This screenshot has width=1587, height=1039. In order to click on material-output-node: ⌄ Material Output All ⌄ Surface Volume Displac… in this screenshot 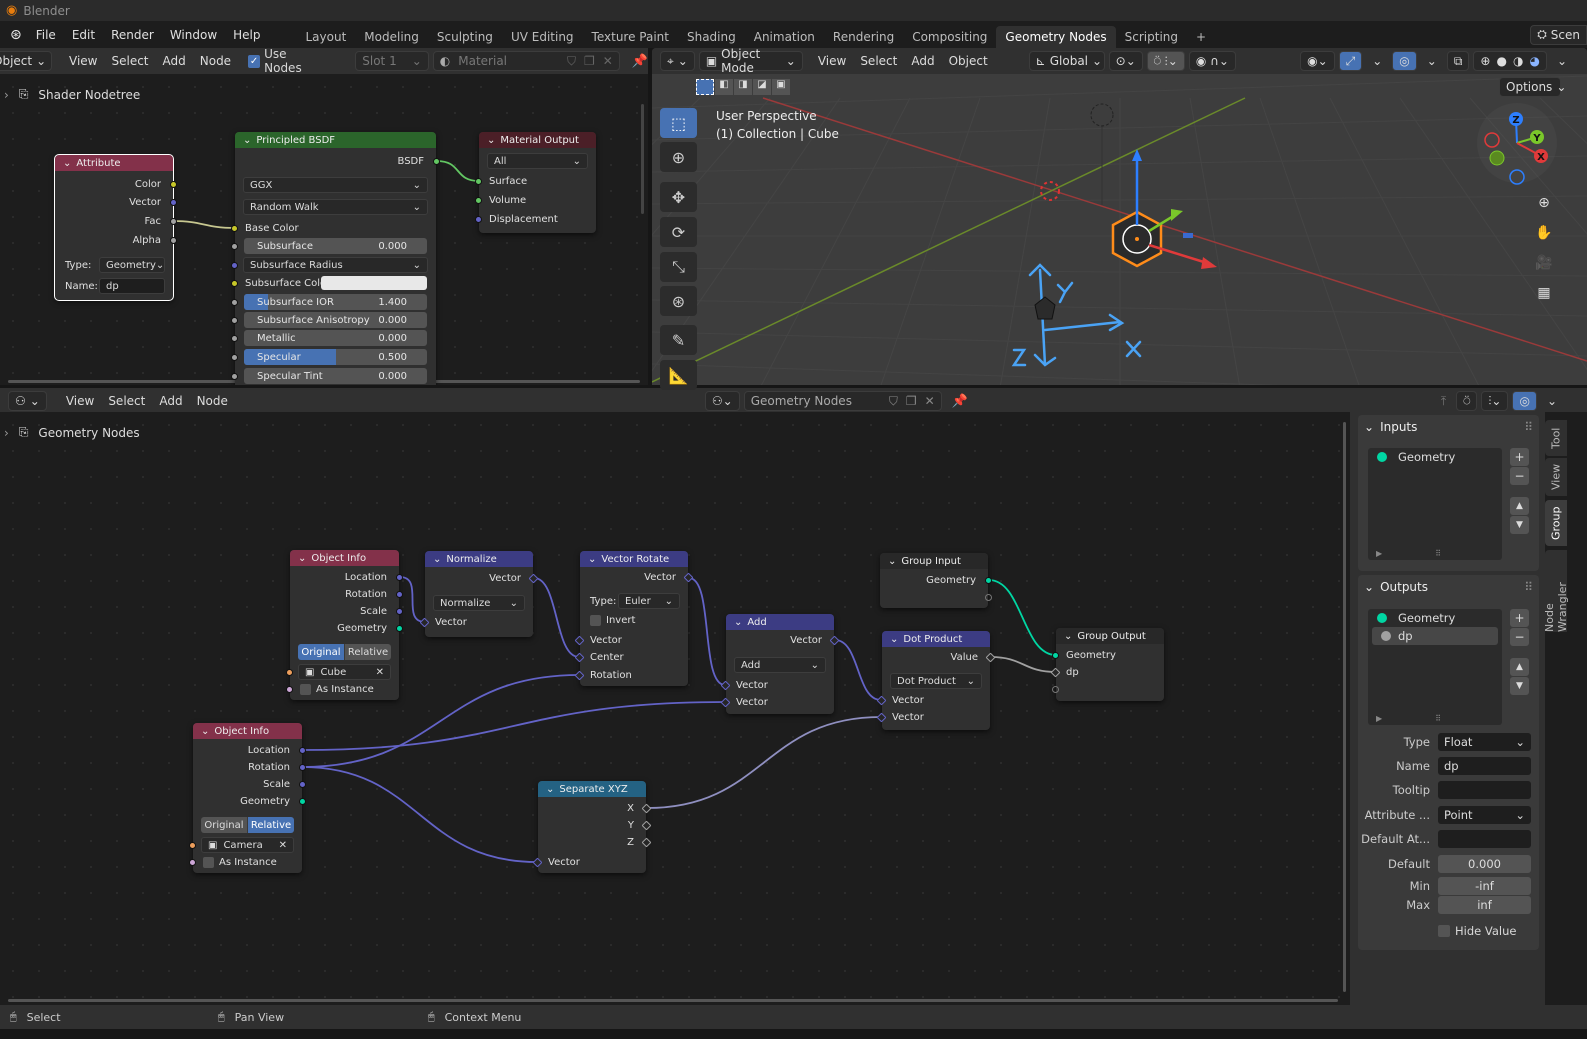, I will do `click(535, 182)`.